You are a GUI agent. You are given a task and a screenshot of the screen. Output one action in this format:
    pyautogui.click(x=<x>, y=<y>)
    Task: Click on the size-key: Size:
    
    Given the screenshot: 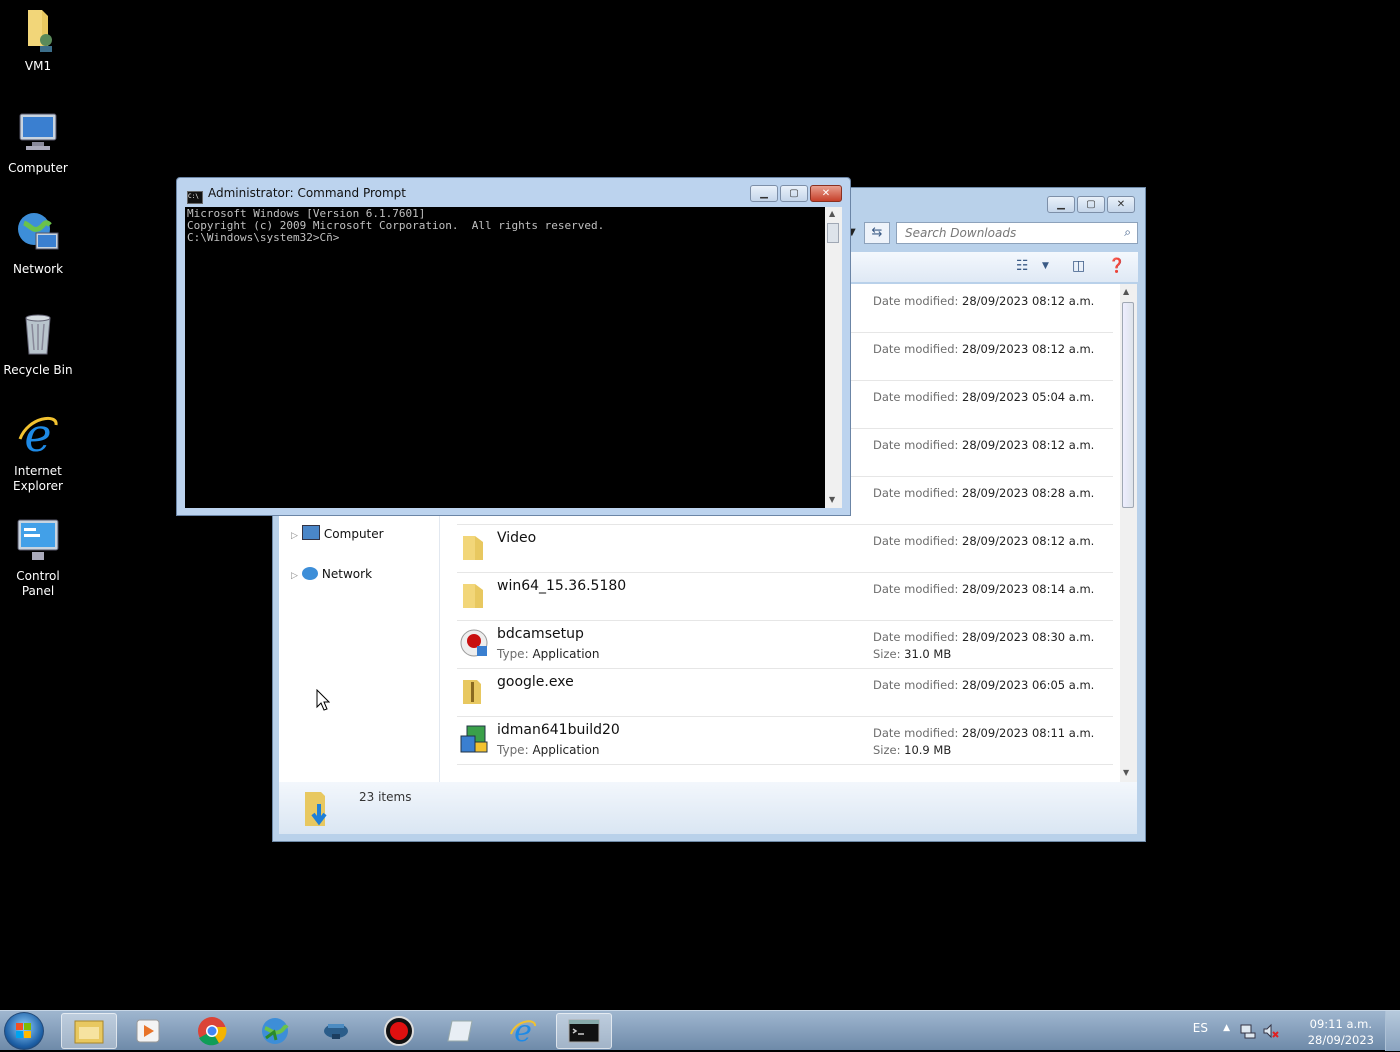 What is the action you would take?
    pyautogui.click(x=887, y=654)
    